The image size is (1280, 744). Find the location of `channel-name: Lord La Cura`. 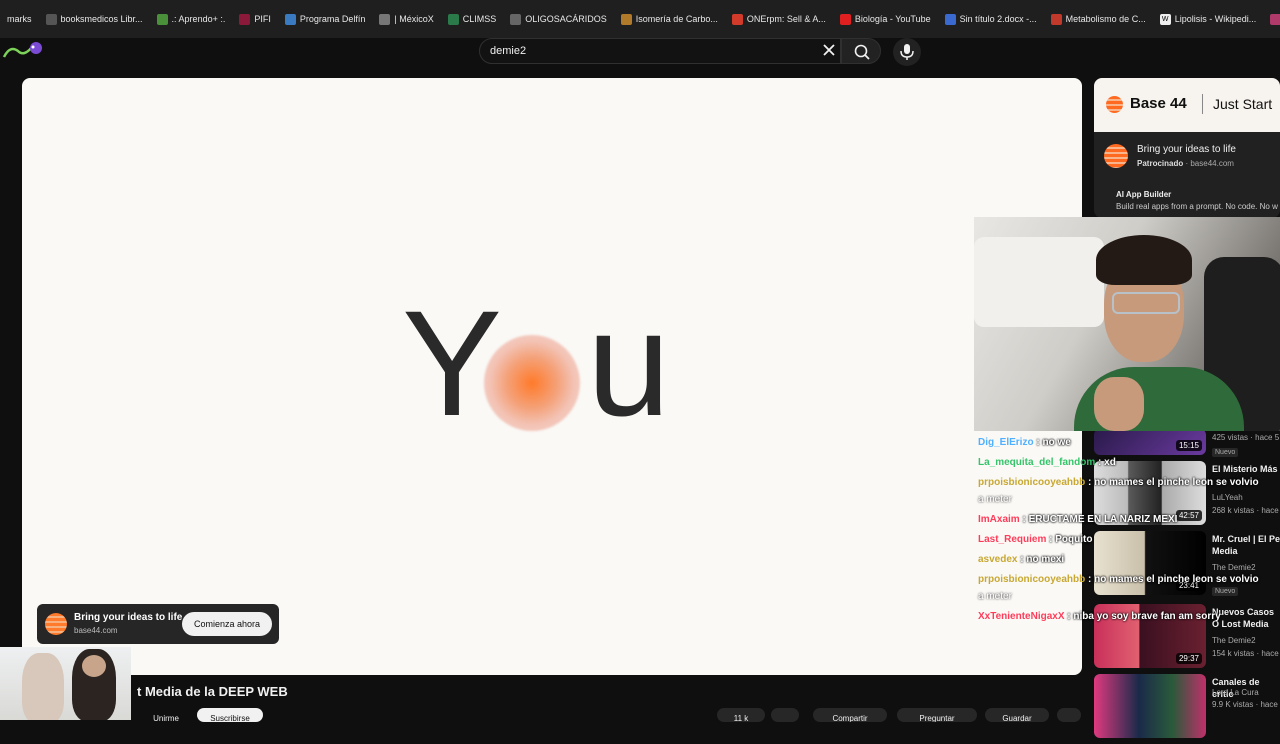

channel-name: Lord La Cura is located at coordinates (1235, 692).